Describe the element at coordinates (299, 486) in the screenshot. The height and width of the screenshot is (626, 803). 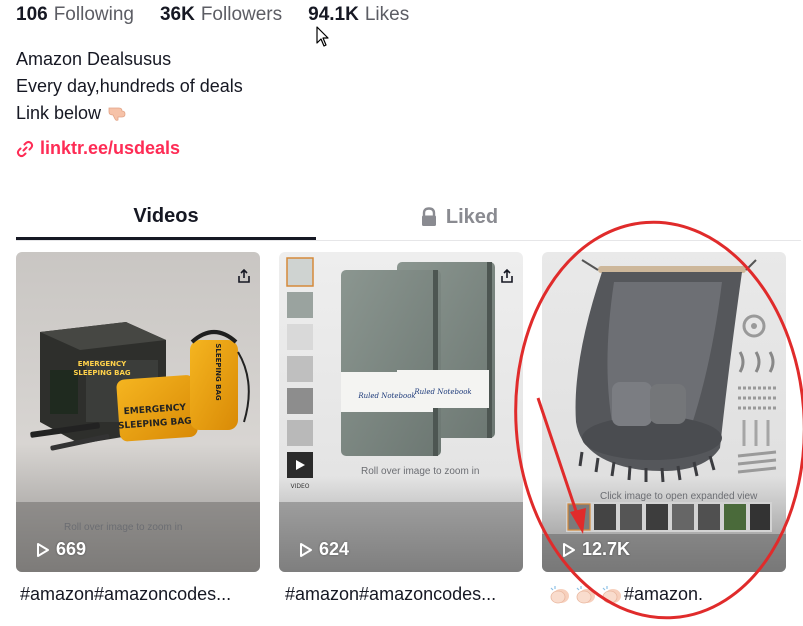
I see `sidebar-video-label: VIDEO` at that location.